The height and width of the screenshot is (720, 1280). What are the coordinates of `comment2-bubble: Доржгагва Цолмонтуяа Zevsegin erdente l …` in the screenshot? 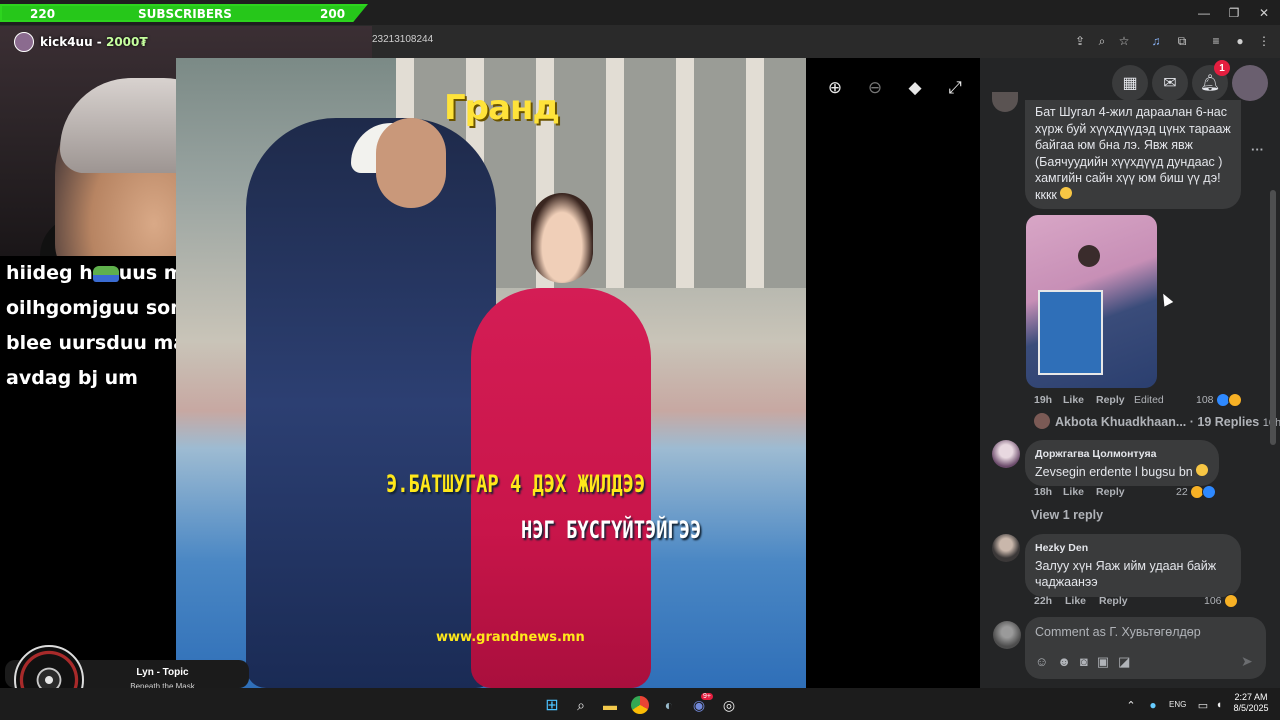 It's located at (1122, 463).